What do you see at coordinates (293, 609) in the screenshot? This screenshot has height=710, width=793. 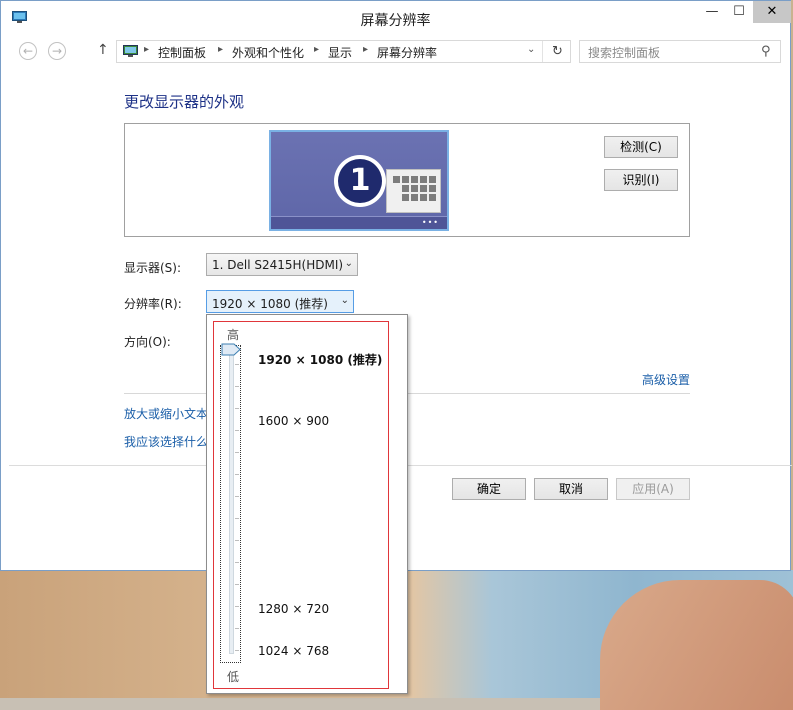 I see `resolution-option-1280x720: 1280 × 720` at bounding box center [293, 609].